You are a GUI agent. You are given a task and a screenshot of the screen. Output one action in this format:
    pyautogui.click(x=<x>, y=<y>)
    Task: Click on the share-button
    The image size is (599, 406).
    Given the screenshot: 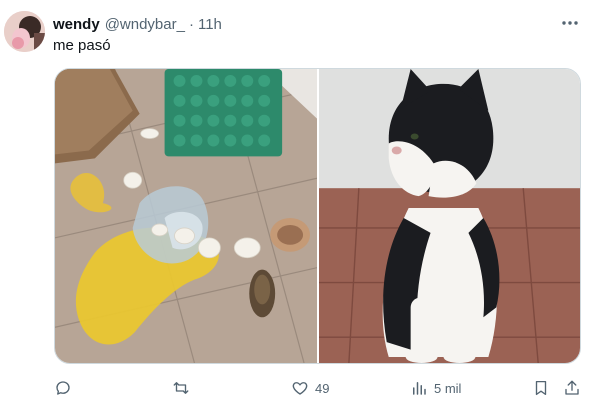 What is the action you would take?
    pyautogui.click(x=572, y=388)
    